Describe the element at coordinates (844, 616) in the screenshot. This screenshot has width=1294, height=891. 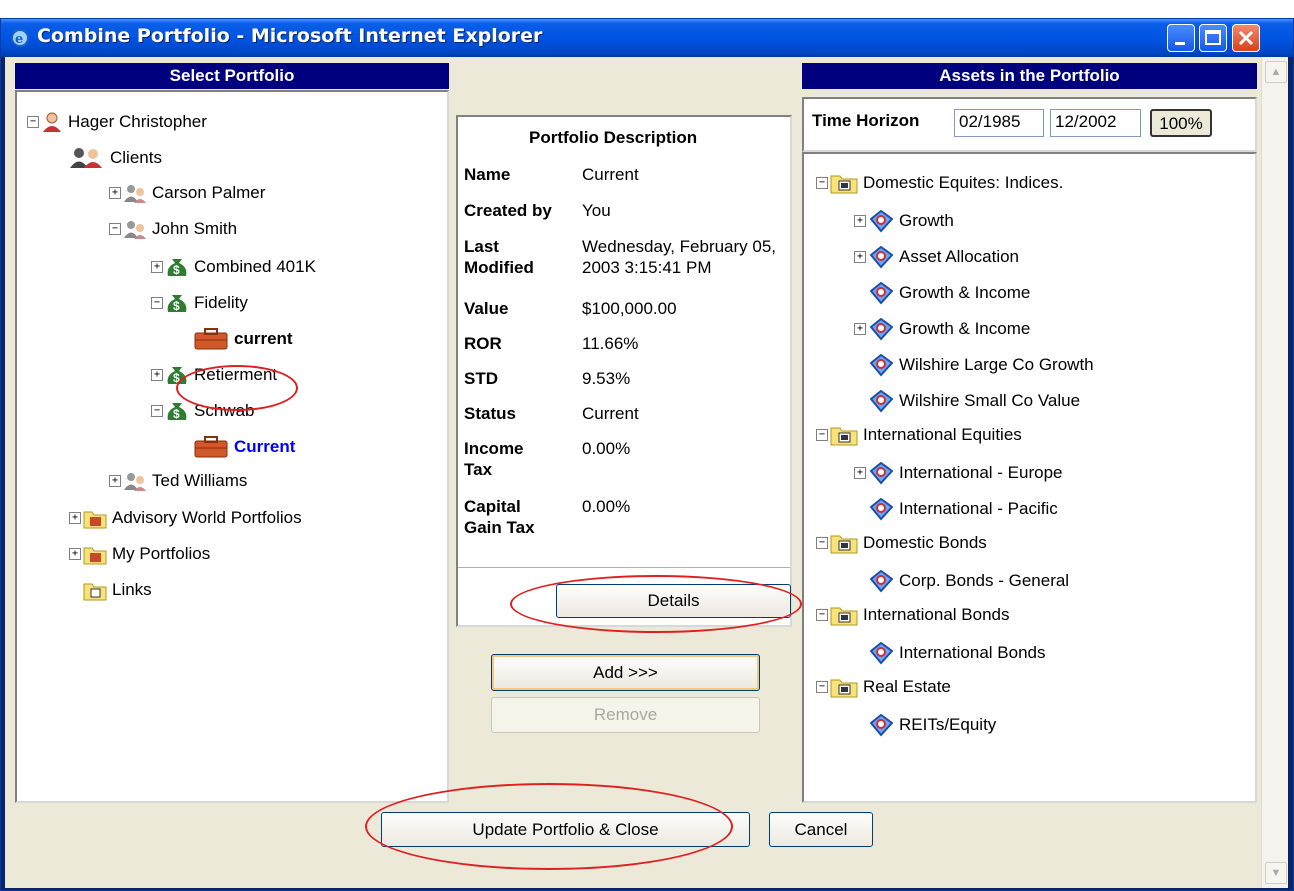
I see `asset-class-folder-icon` at that location.